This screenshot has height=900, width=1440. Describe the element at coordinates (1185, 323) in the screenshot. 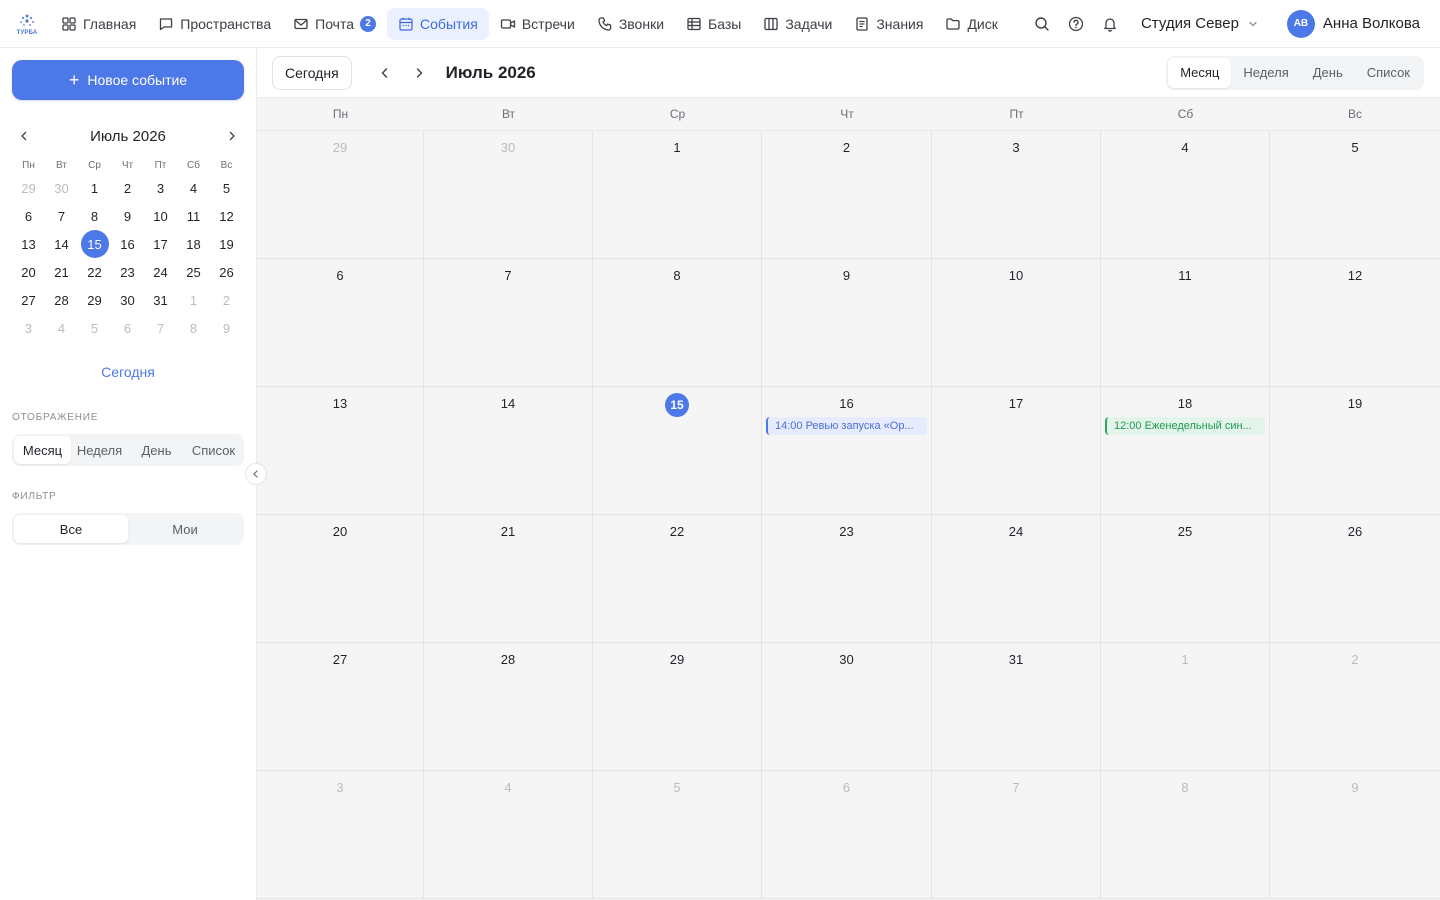

I see `day-cell: 11` at that location.